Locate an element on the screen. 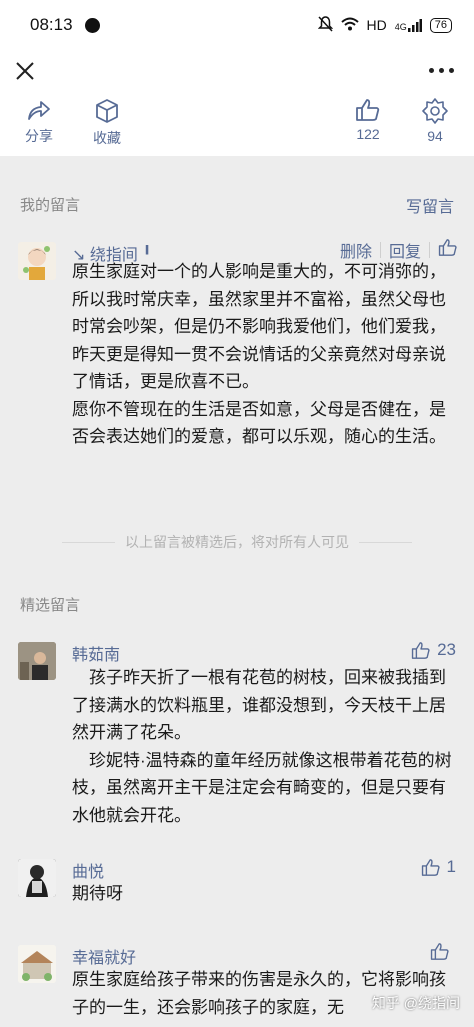 The width and height of the screenshot is (474, 1027). status-time: 08:13 is located at coordinates (51, 24).